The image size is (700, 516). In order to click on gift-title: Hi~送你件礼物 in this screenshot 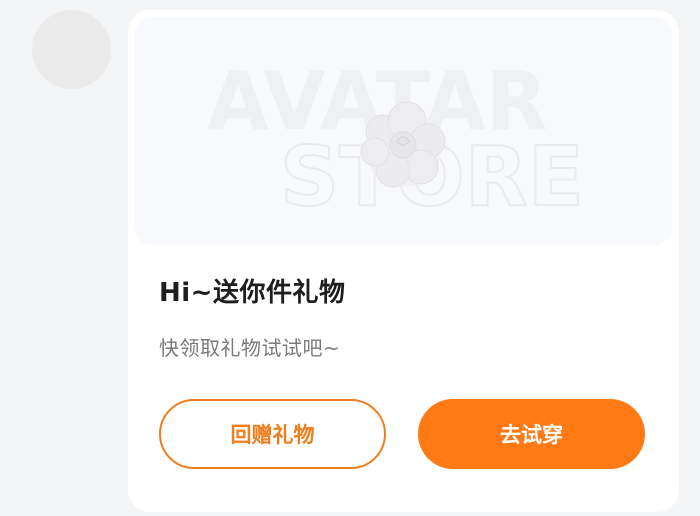, I will do `click(252, 293)`.